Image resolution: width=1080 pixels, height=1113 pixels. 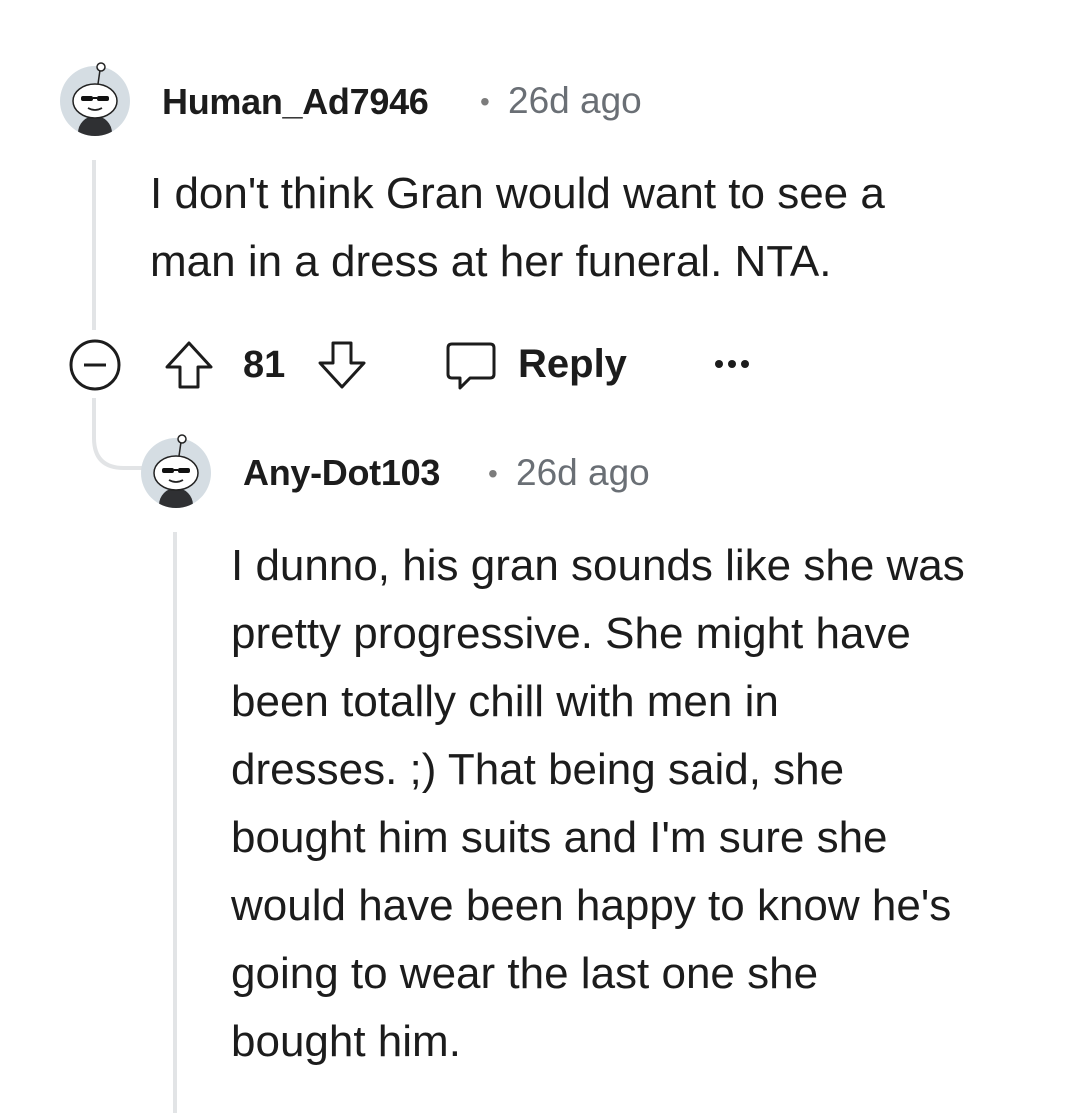 What do you see at coordinates (346, 1041) in the screenshot?
I see `reply-body-line: bought him.` at bounding box center [346, 1041].